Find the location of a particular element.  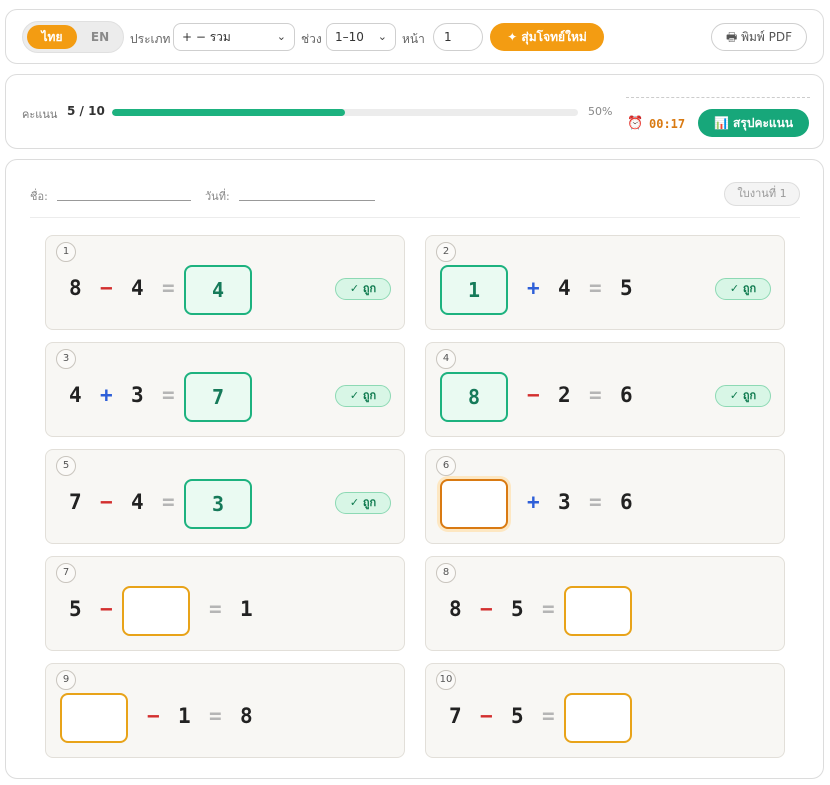

question-number: 10 is located at coordinates (446, 680).